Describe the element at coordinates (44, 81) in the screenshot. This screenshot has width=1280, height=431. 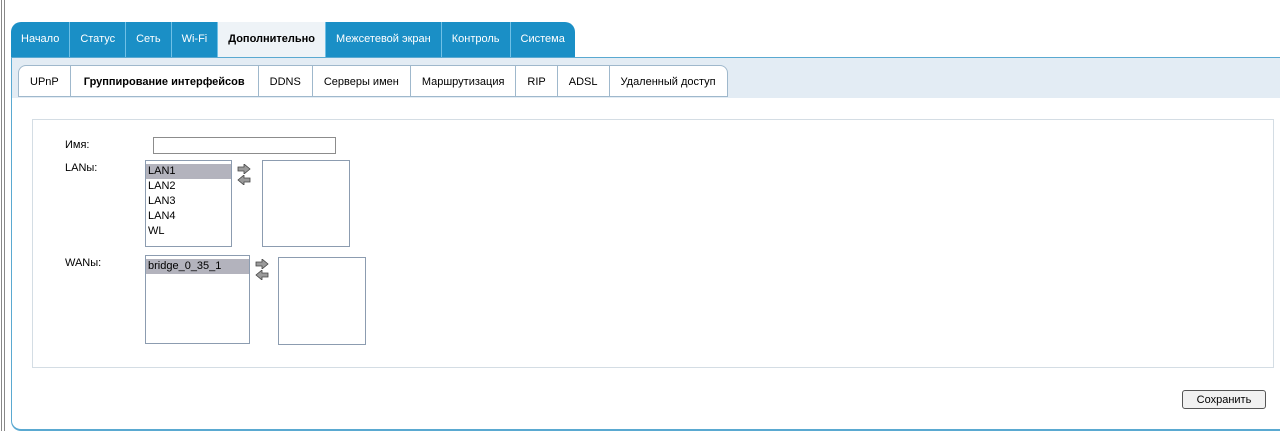
I see `sub-tab-upnp: UPnP` at that location.